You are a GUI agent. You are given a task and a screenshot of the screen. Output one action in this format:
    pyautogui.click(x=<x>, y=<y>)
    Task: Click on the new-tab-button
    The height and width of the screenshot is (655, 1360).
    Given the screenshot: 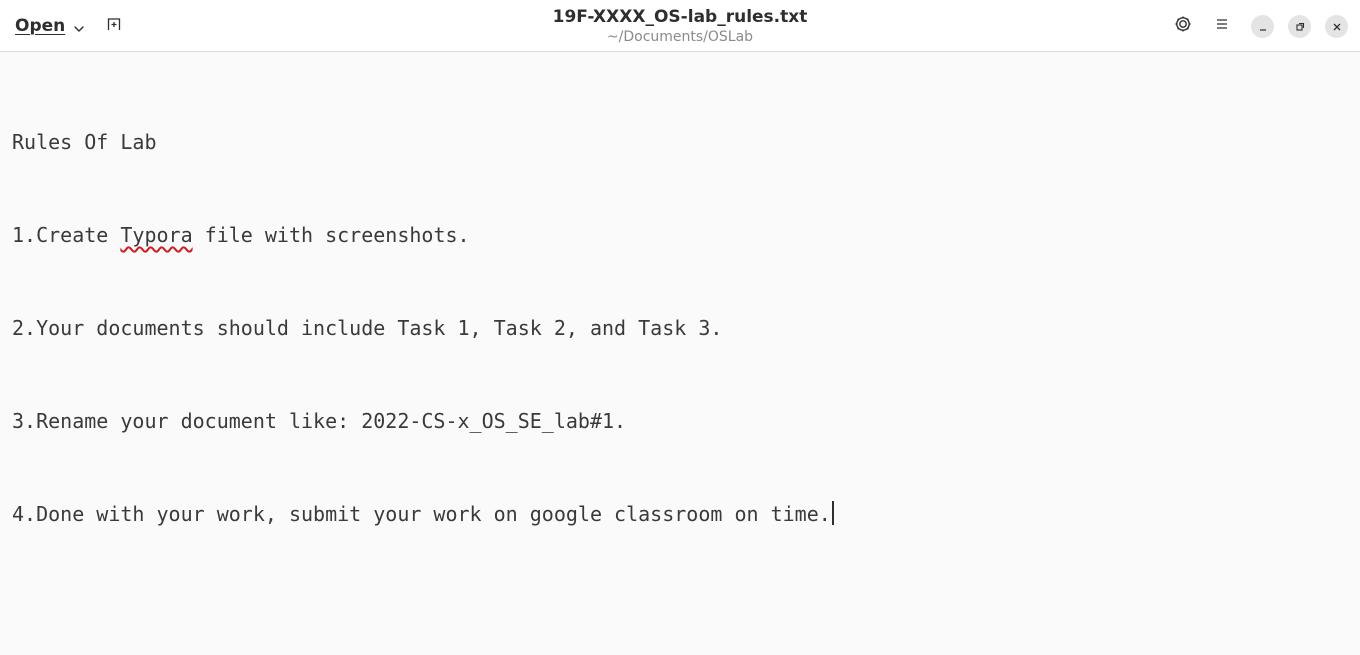 What is the action you would take?
    pyautogui.click(x=114, y=26)
    